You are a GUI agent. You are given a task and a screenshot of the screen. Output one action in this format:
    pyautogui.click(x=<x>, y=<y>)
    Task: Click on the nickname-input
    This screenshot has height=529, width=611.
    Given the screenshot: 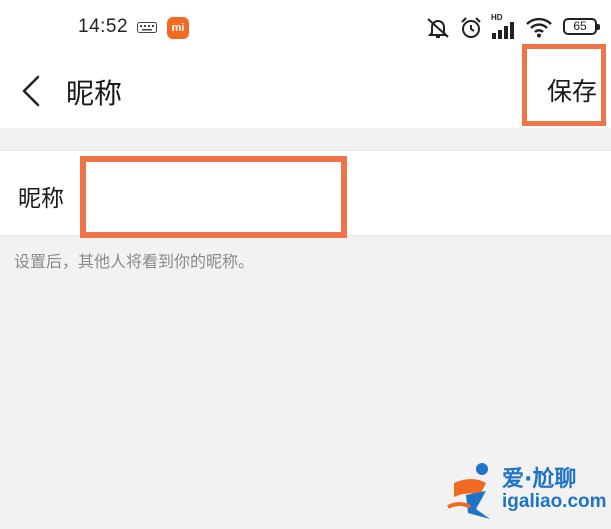 What is the action you would take?
    pyautogui.click(x=213, y=192)
    